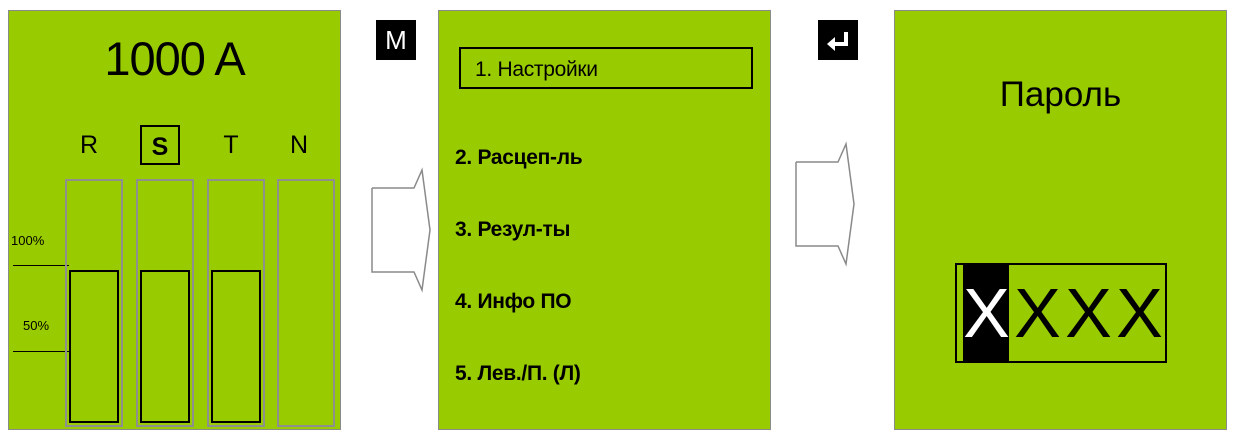  Describe the element at coordinates (1060, 94) in the screenshot. I see `password-title: Пароль` at that location.